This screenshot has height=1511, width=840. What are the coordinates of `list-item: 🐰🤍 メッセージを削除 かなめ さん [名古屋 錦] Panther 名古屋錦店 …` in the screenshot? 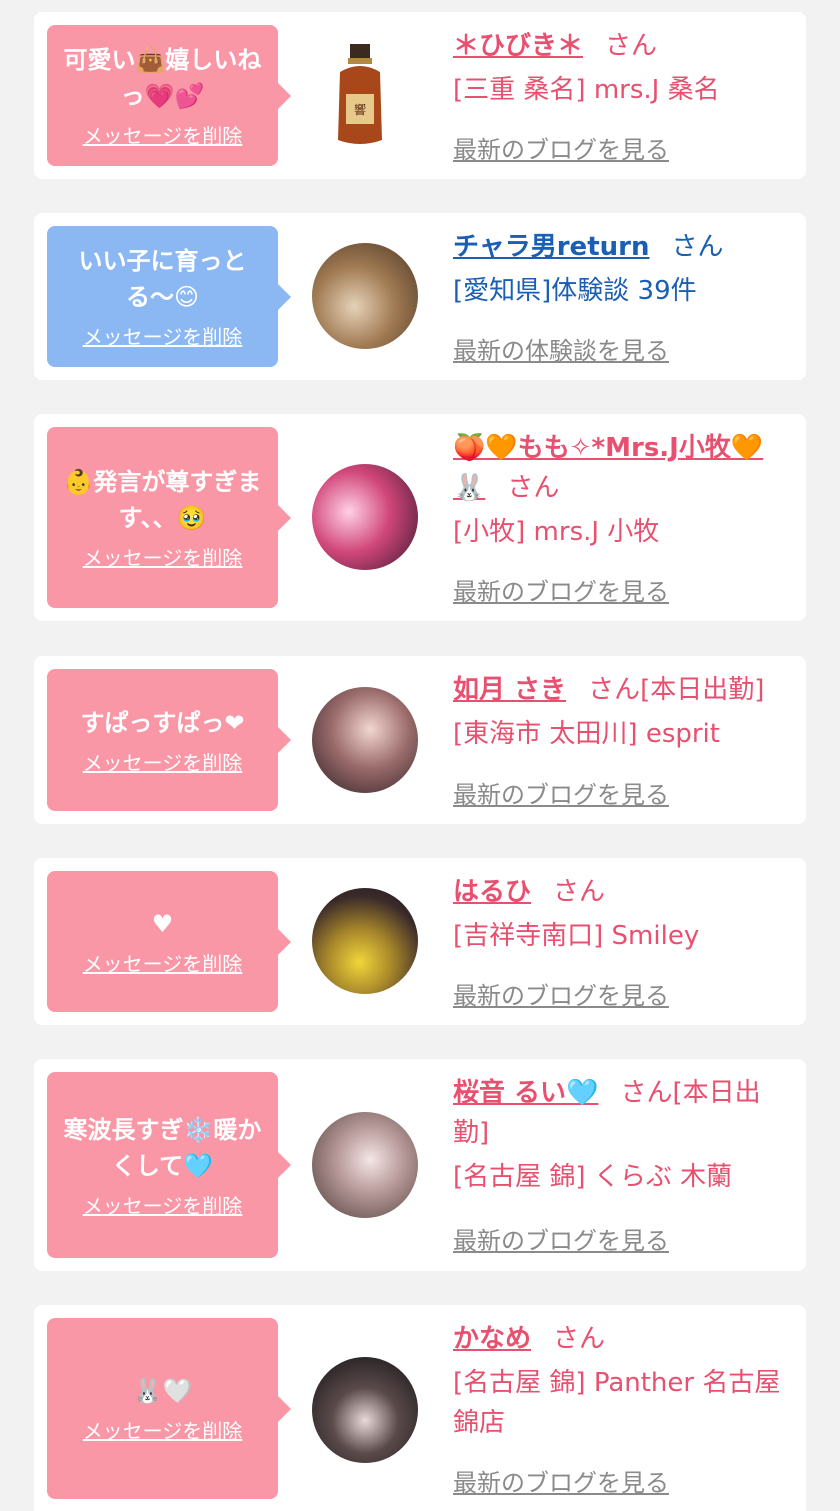 It's located at (420, 1408).